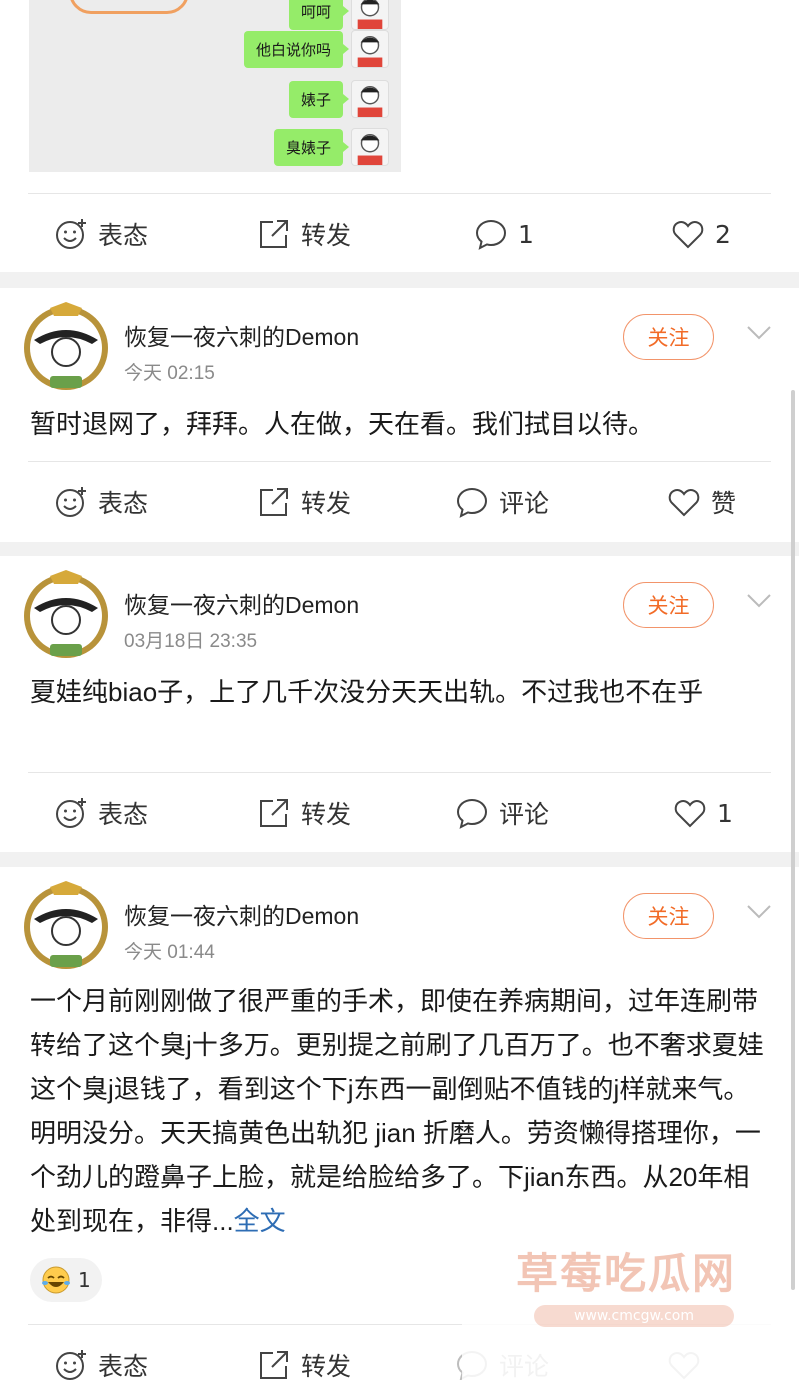 This screenshot has height=1380, width=799. What do you see at coordinates (191, 641) in the screenshot?
I see `post-time: 03月18日 23:35` at bounding box center [191, 641].